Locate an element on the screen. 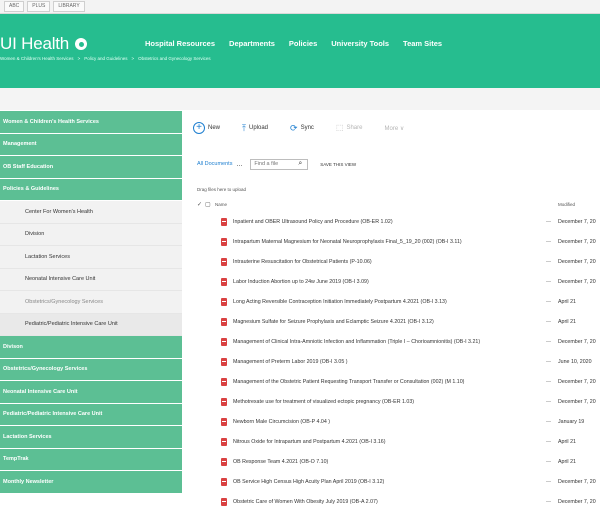 This screenshot has height=521, width=600. more-button: More ∨ is located at coordinates (394, 128).